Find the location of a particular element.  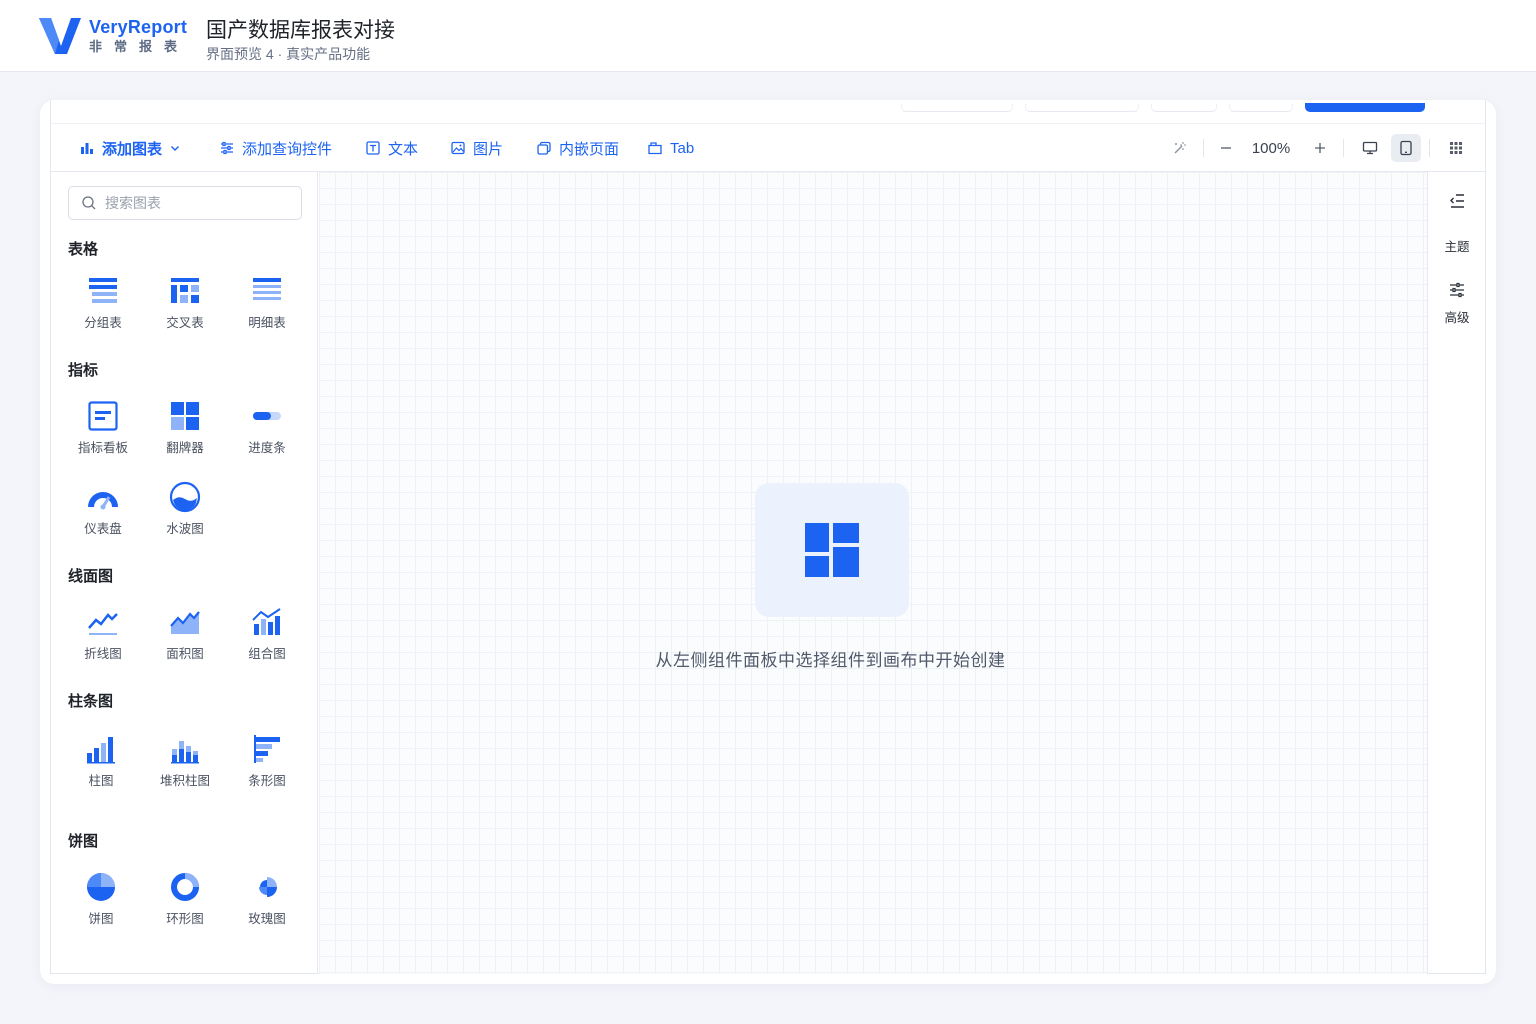

line-chart-icon is located at coordinates (103, 624).